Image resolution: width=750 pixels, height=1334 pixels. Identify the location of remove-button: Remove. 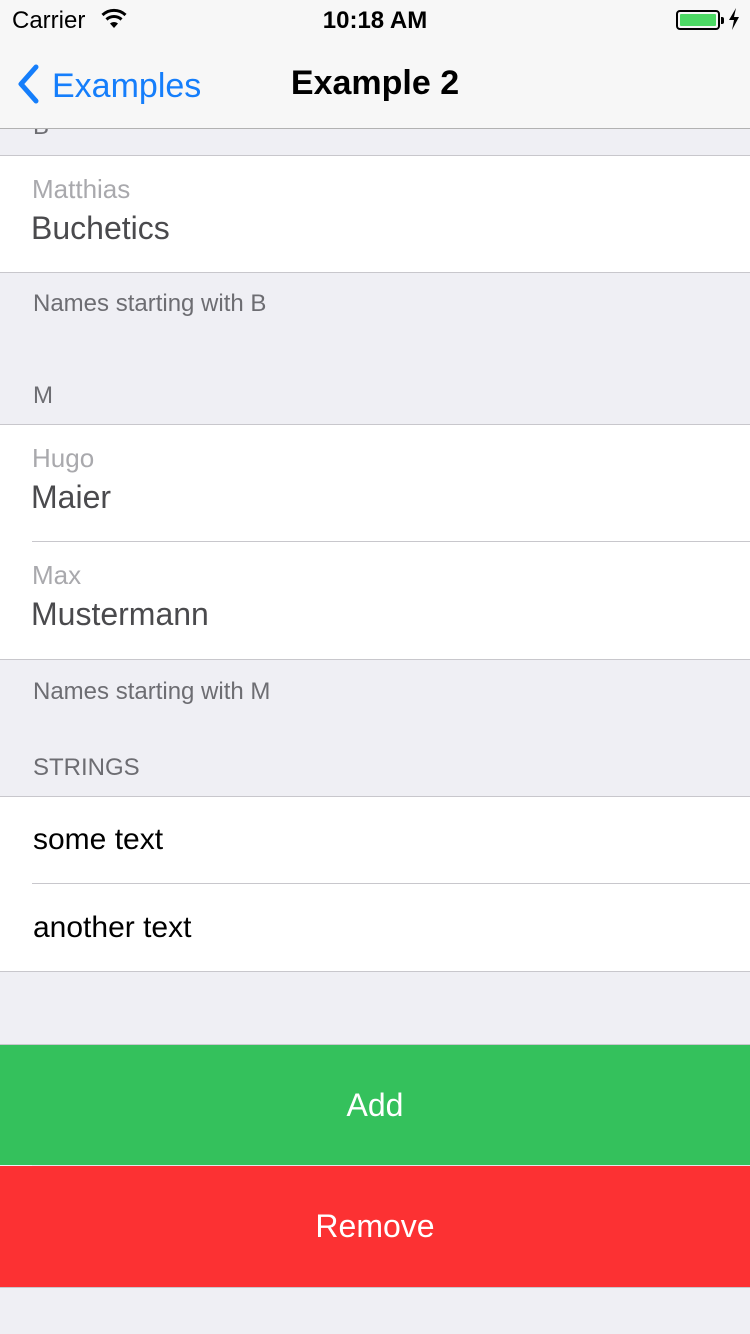
(375, 1226).